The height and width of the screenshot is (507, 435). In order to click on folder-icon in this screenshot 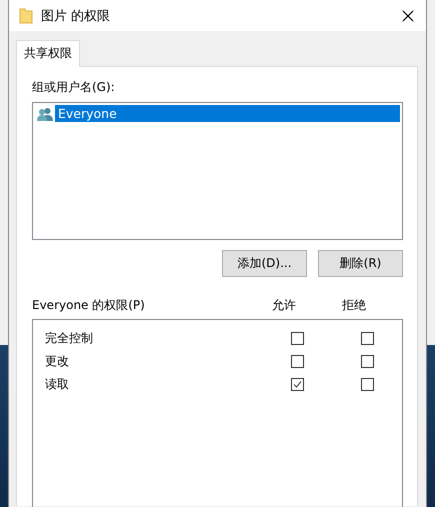, I will do `click(26, 16)`.